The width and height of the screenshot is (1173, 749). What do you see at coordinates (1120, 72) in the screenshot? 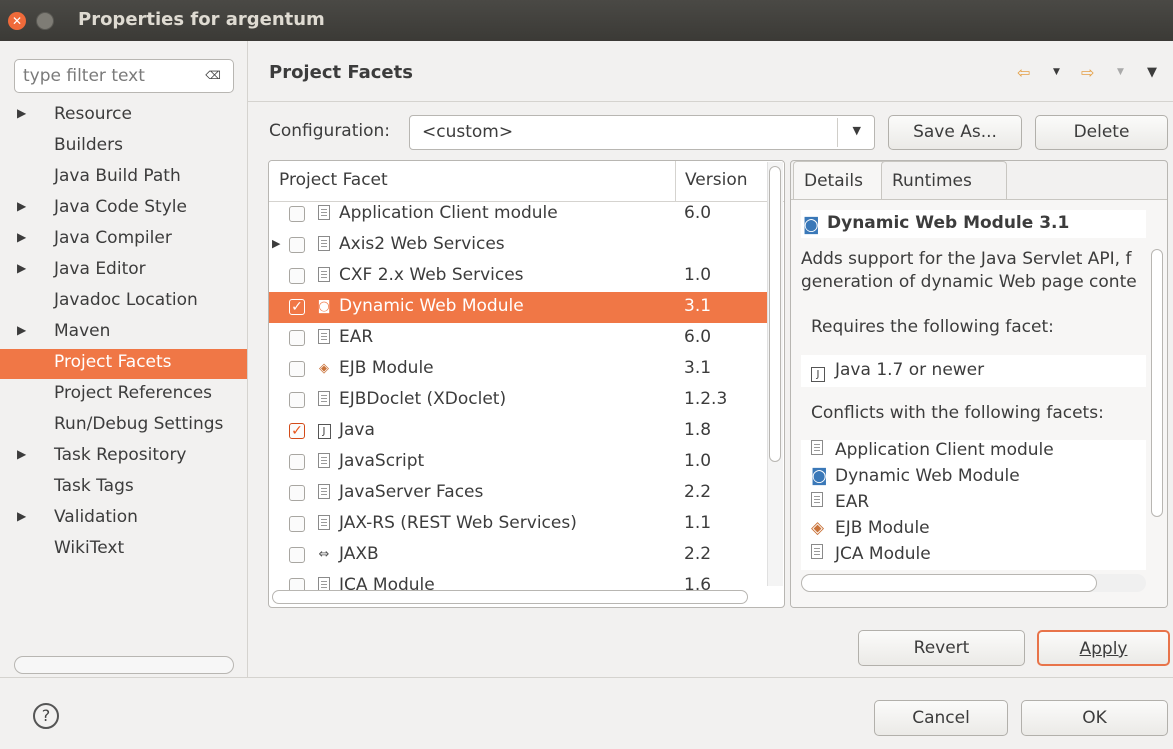
I see `forward-menu-icon: ▼` at bounding box center [1120, 72].